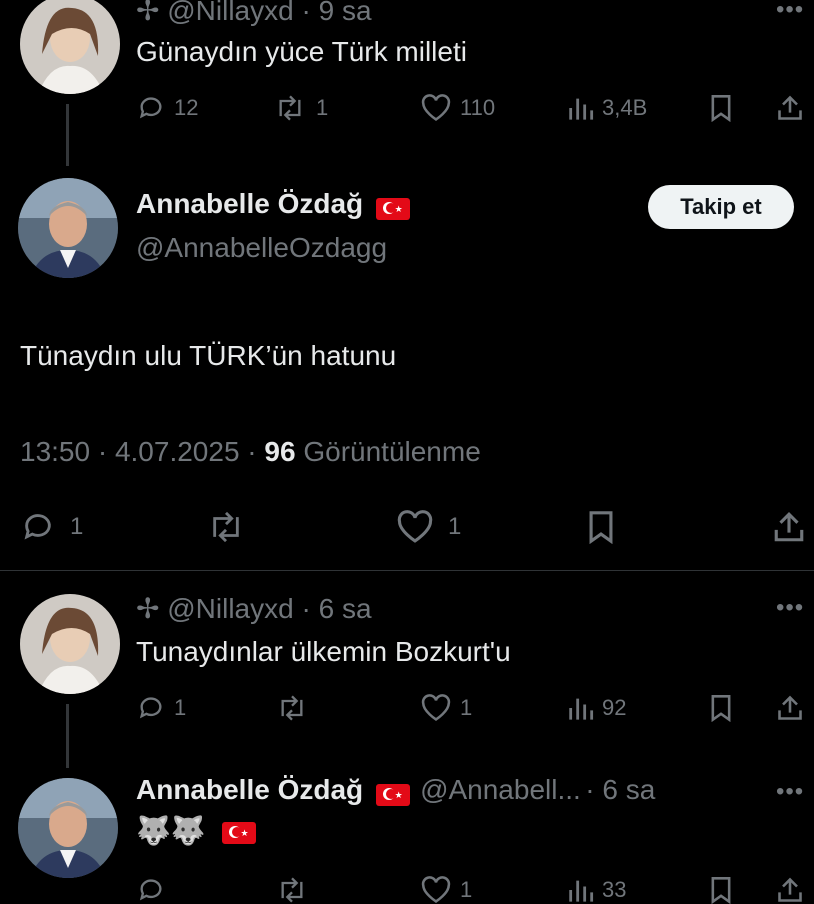  Describe the element at coordinates (280, 451) in the screenshot. I see `main-views-count: 96` at that location.